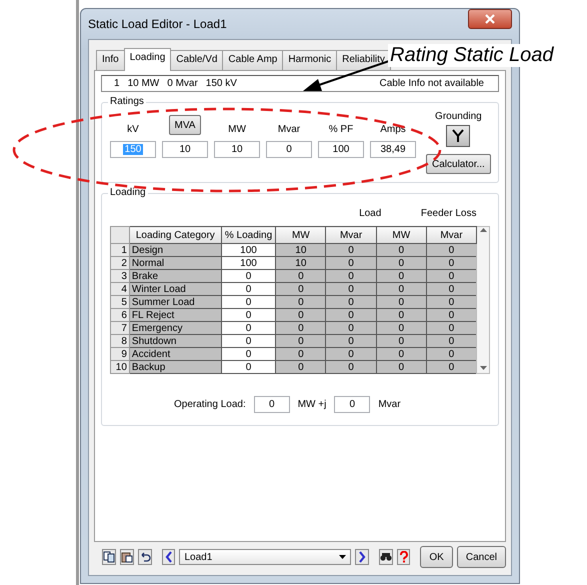 This screenshot has width=587, height=585. I want to click on row-number: 10, so click(120, 367).